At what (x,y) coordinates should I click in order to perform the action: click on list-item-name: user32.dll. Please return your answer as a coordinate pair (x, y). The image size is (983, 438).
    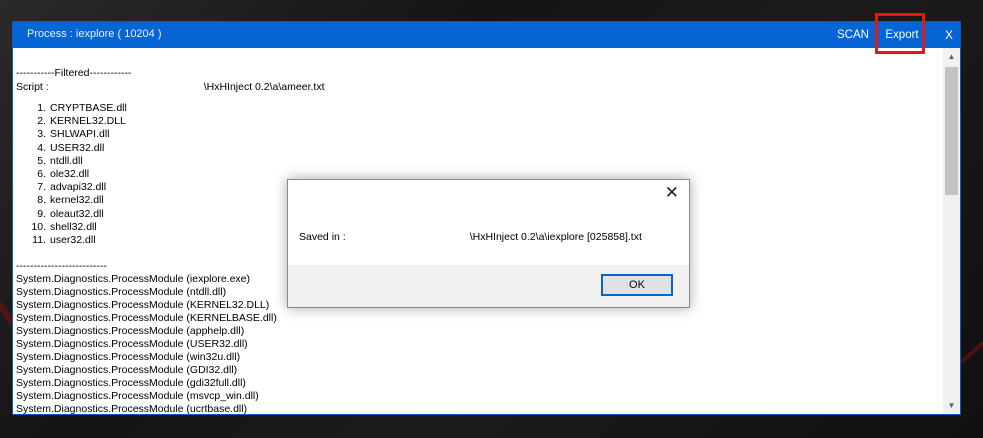
    Looking at the image, I should click on (73, 239).